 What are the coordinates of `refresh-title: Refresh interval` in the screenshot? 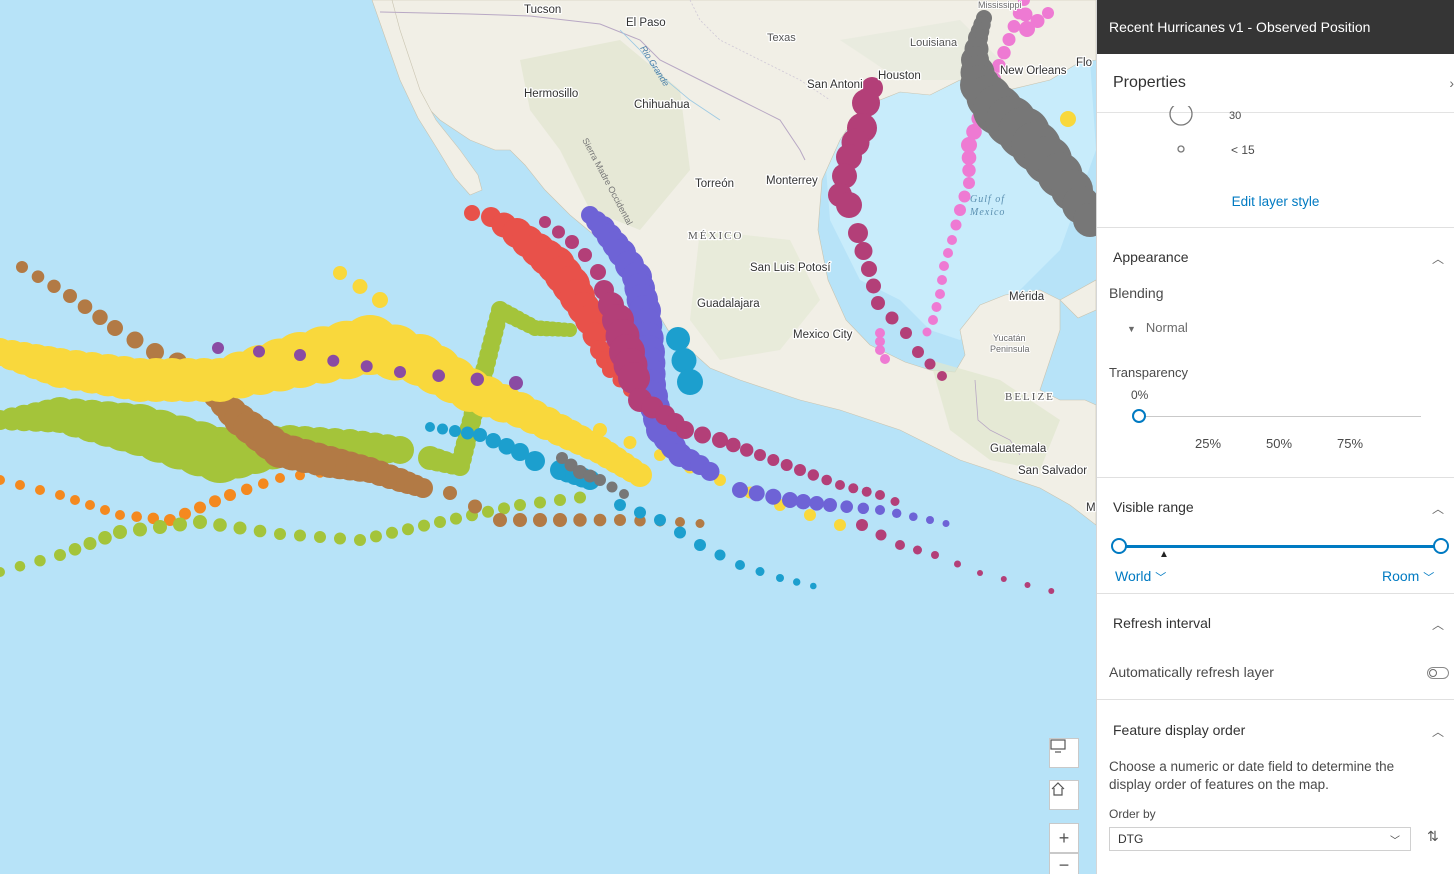 It's located at (1162, 623).